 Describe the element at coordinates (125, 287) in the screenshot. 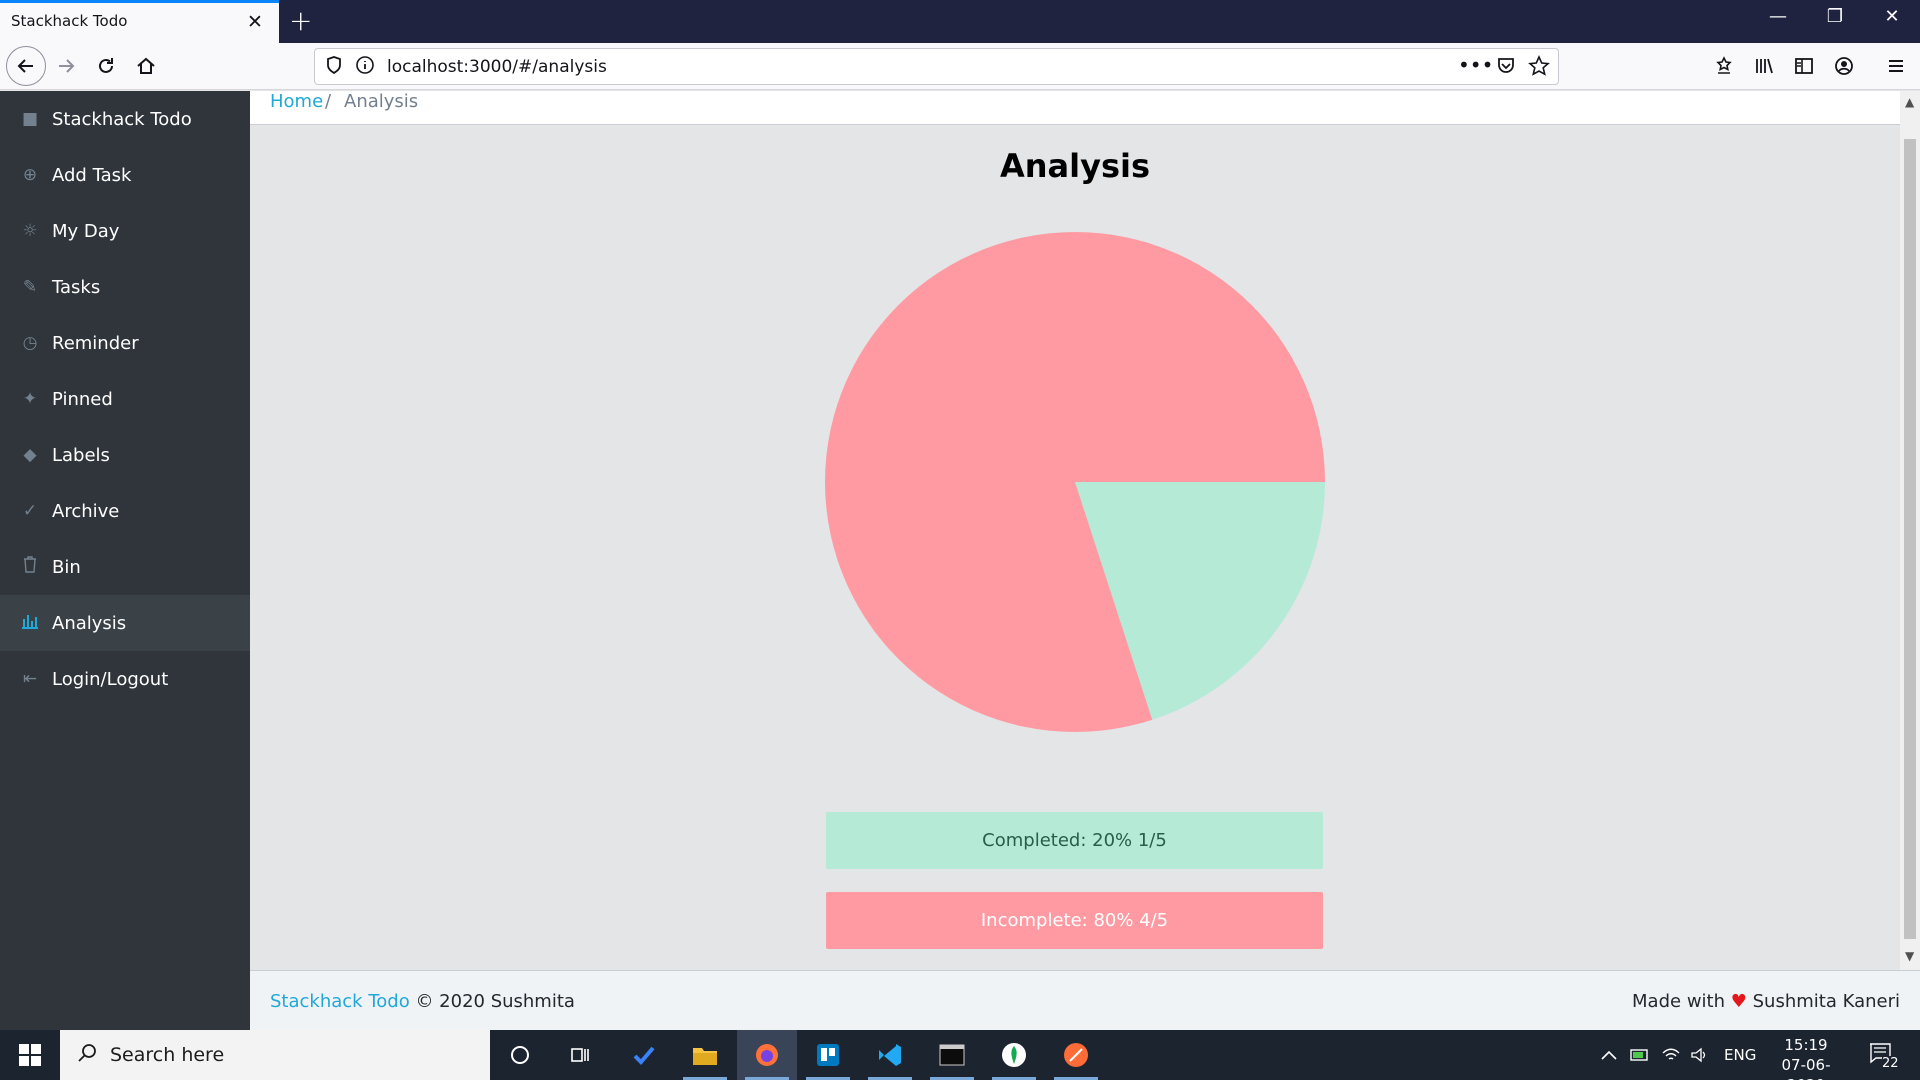

I see `sidebar-item-tasks: ✎ Tasks` at that location.